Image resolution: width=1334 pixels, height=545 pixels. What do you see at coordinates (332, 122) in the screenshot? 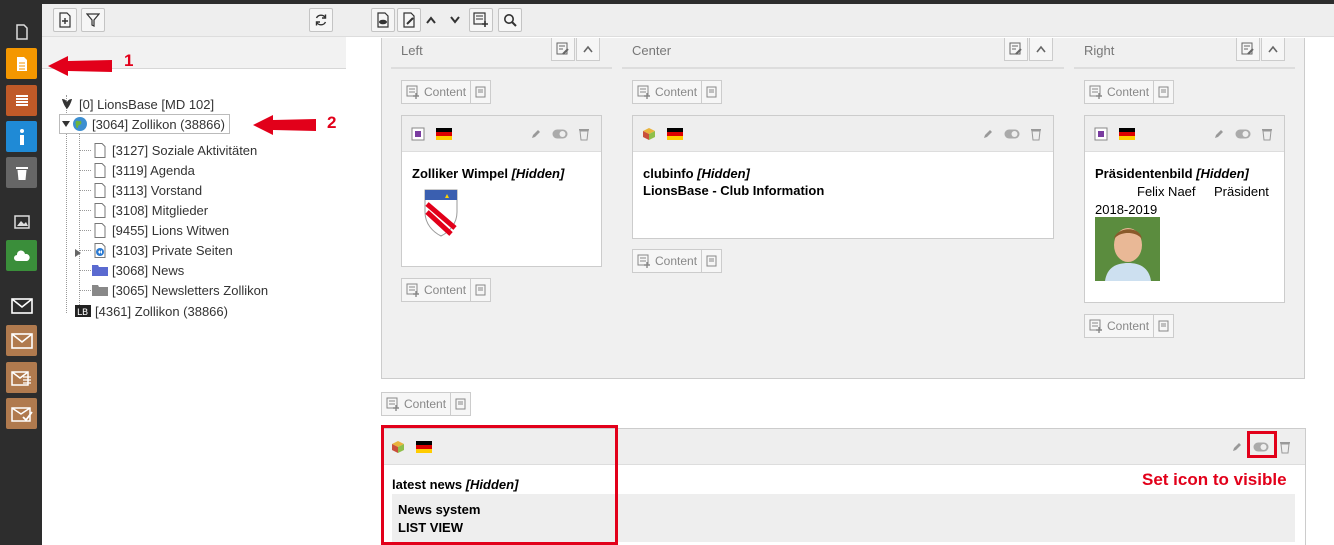
I see `annotation-number-2: 2` at bounding box center [332, 122].